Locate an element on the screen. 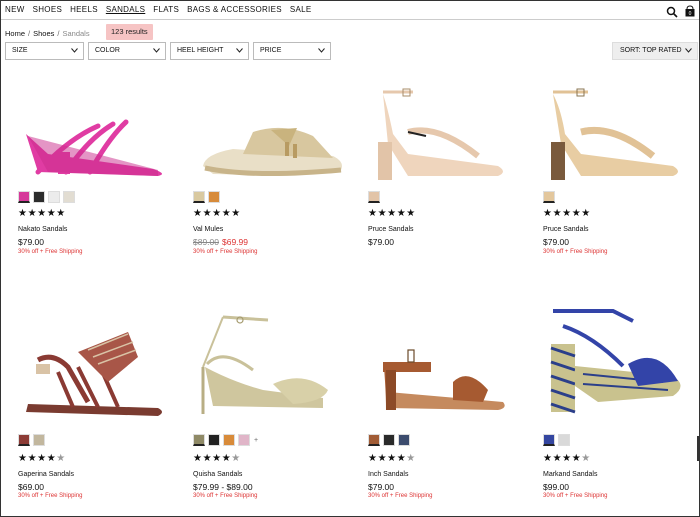  nav-shoes: SHOES is located at coordinates (48, 9).